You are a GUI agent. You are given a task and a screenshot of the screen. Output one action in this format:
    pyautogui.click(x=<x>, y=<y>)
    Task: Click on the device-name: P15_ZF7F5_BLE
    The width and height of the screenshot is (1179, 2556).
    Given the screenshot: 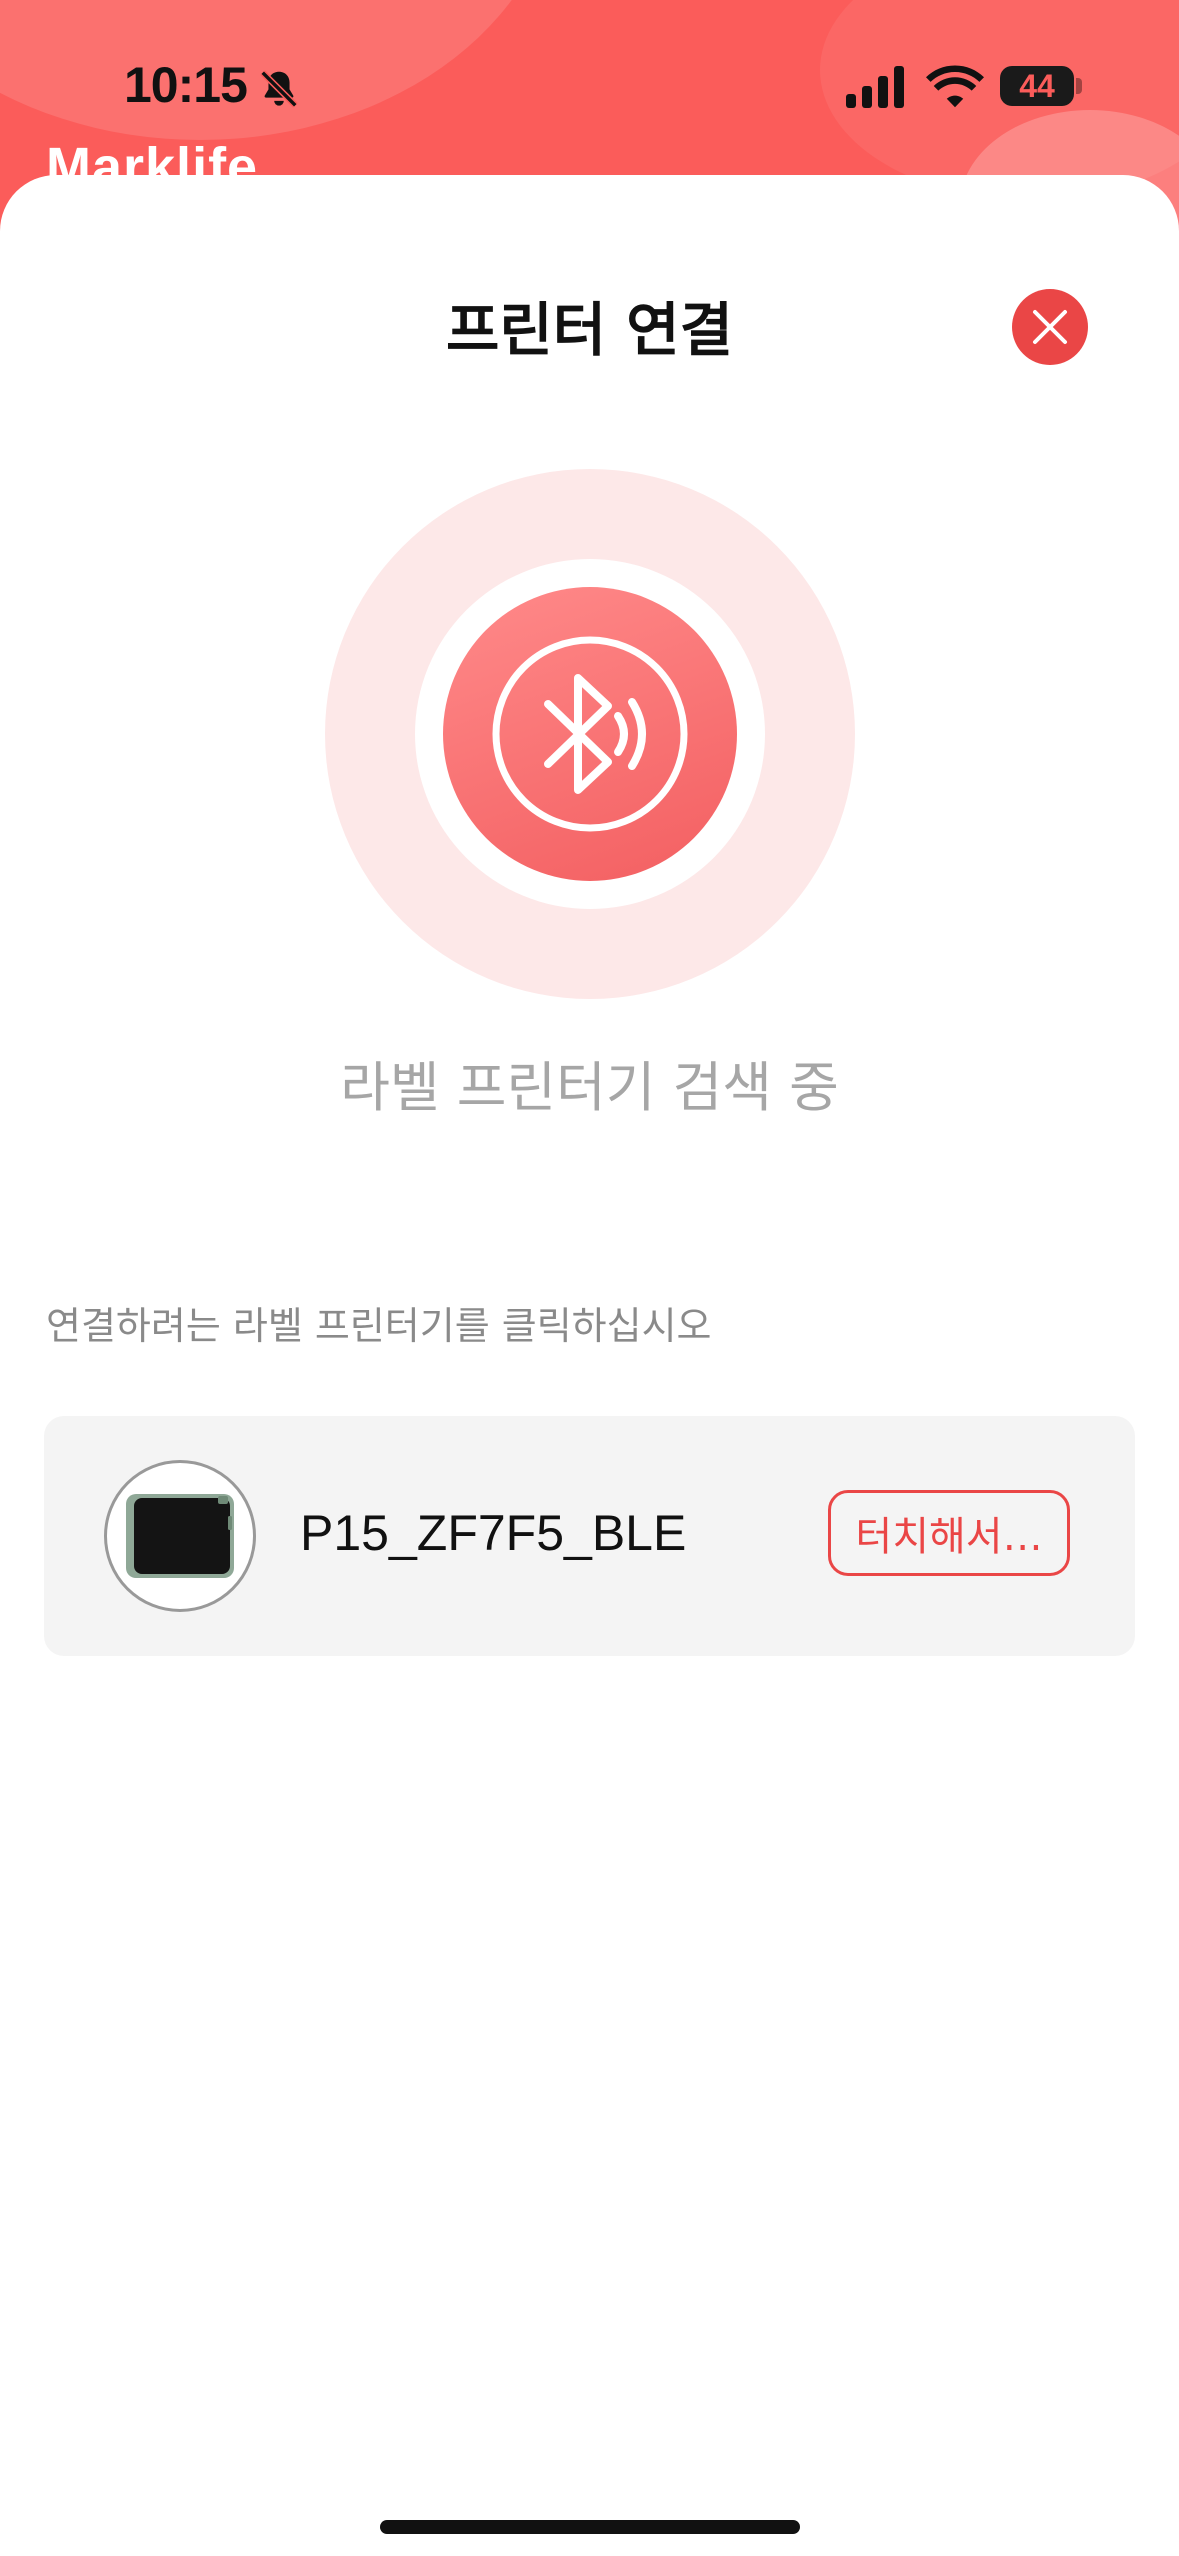 What is the action you would take?
    pyautogui.click(x=493, y=1533)
    